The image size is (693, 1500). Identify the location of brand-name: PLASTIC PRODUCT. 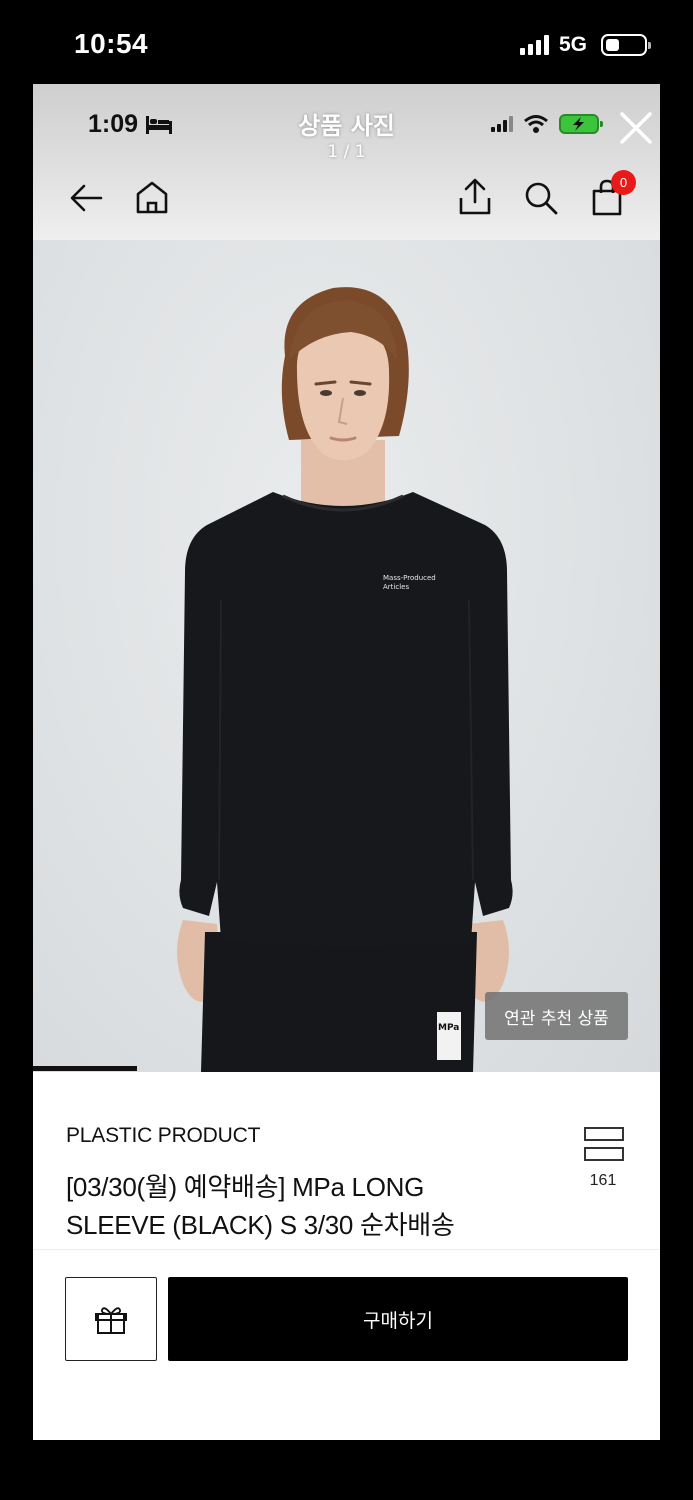
(163, 1136).